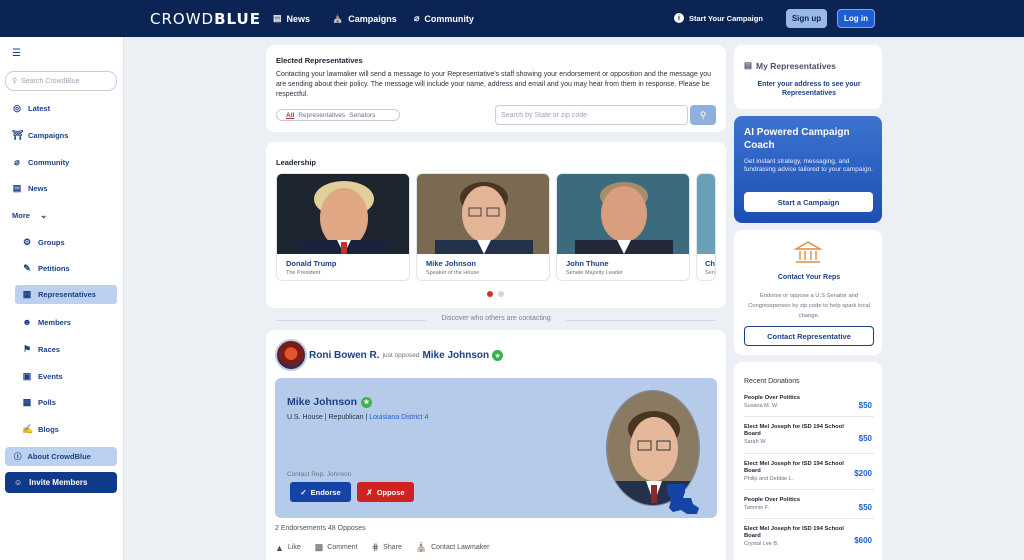  What do you see at coordinates (61, 456) in the screenshot?
I see `about-crowdblue-button: ⓘ About CrowdBlue` at bounding box center [61, 456].